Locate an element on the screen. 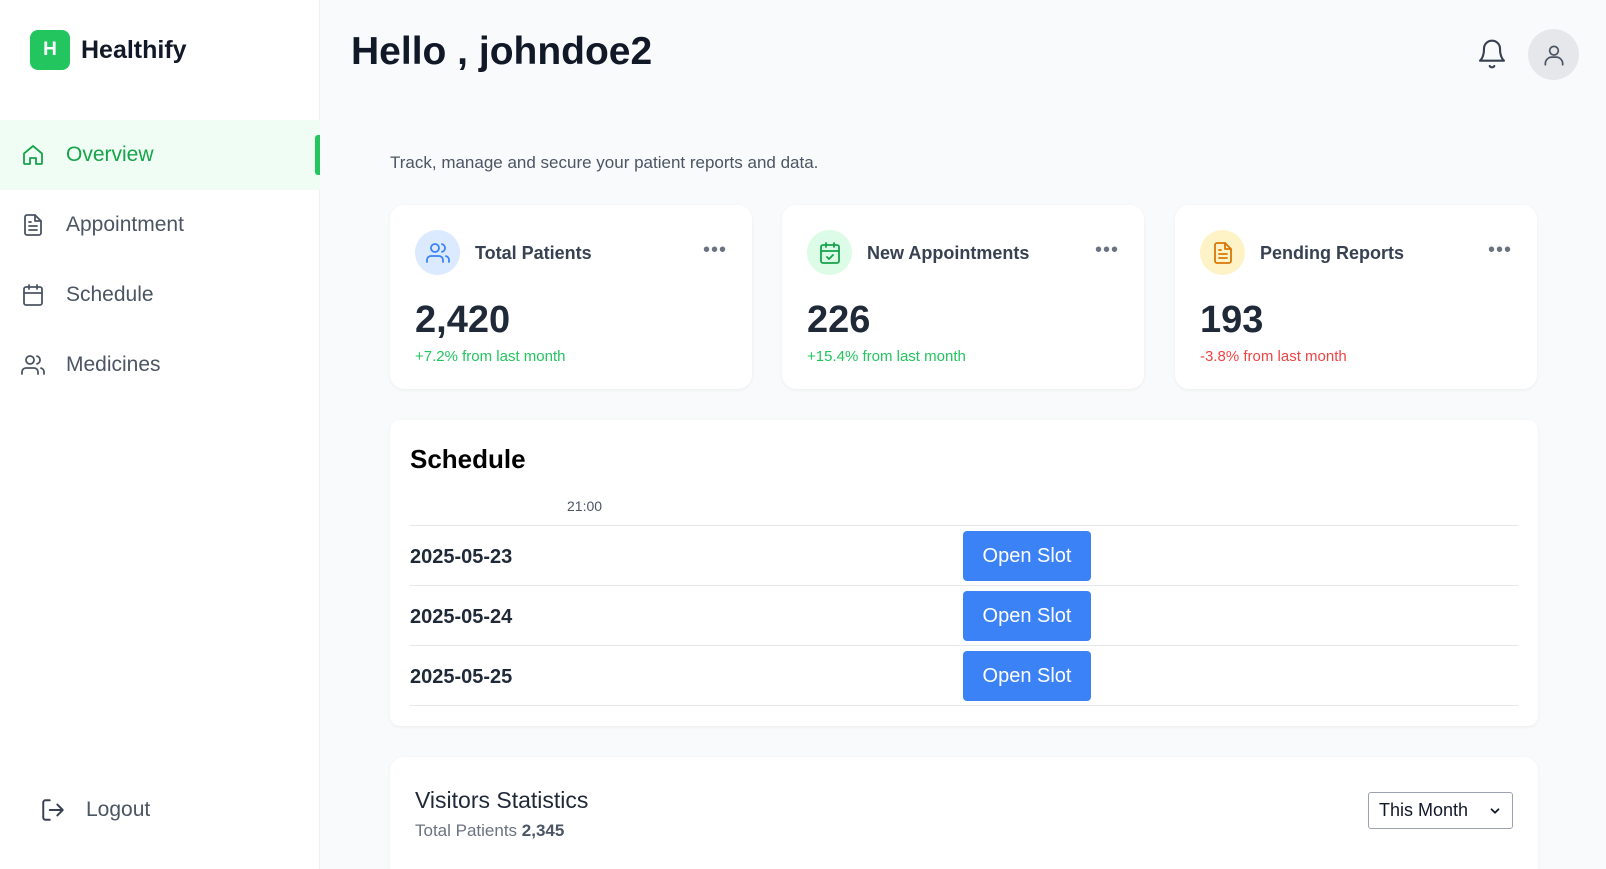  sidebar-item-medicines: Medicines is located at coordinates (160, 365).